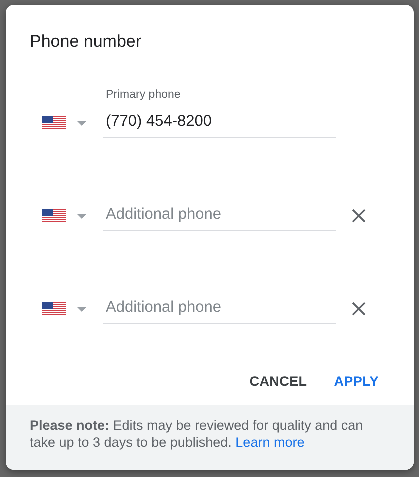  What do you see at coordinates (197, 434) in the screenshot?
I see `note-text: Please note: Edits may be reviewed for quality and can take up to 3 days to be published. Learn more` at bounding box center [197, 434].